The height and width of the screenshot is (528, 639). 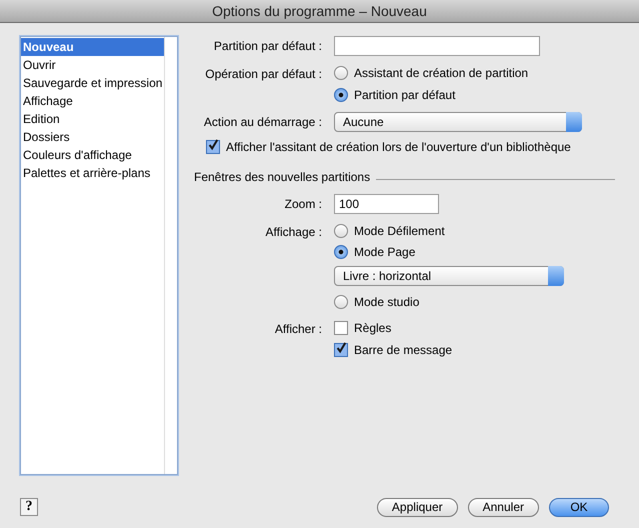 I want to click on window-title: Options du programme – Nouveau, so click(x=319, y=11).